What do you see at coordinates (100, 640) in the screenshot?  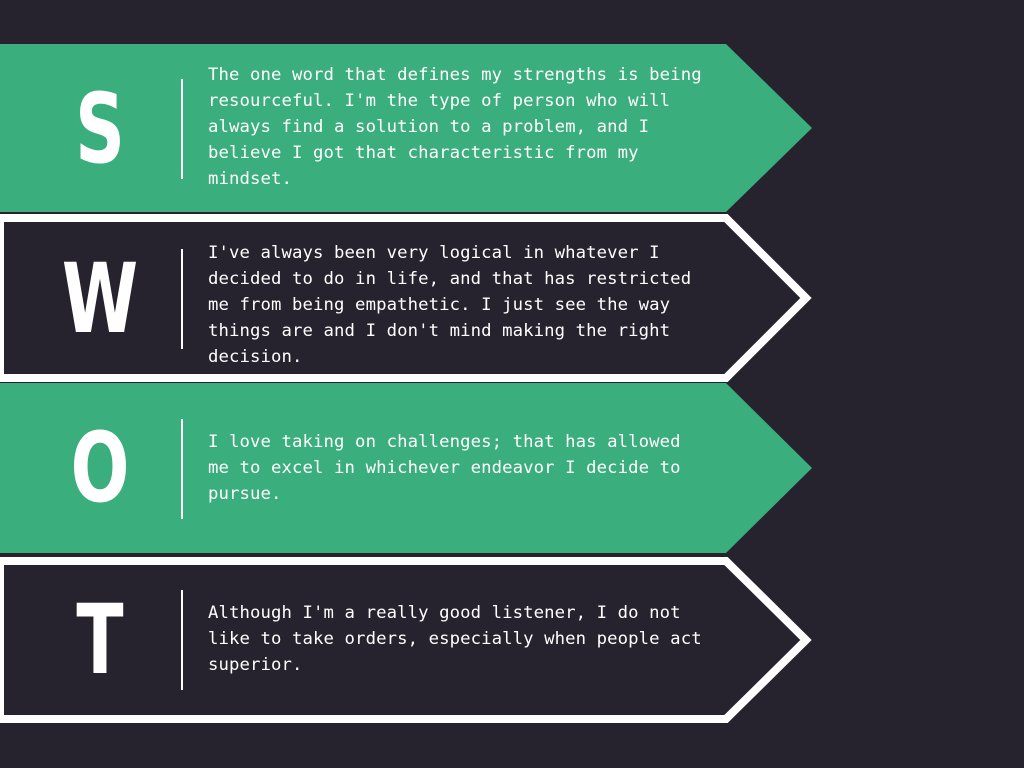 I see `threats-letter: T` at bounding box center [100, 640].